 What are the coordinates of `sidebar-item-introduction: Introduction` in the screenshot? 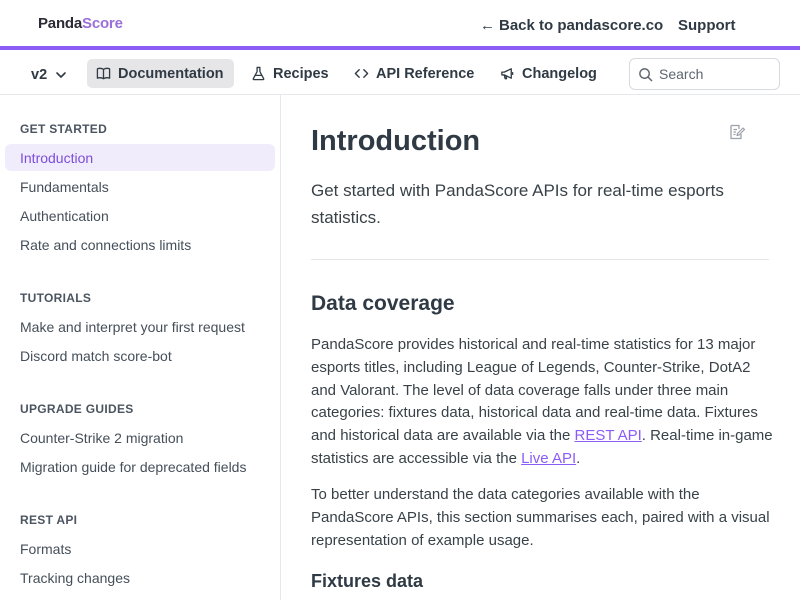 It's located at (140, 157).